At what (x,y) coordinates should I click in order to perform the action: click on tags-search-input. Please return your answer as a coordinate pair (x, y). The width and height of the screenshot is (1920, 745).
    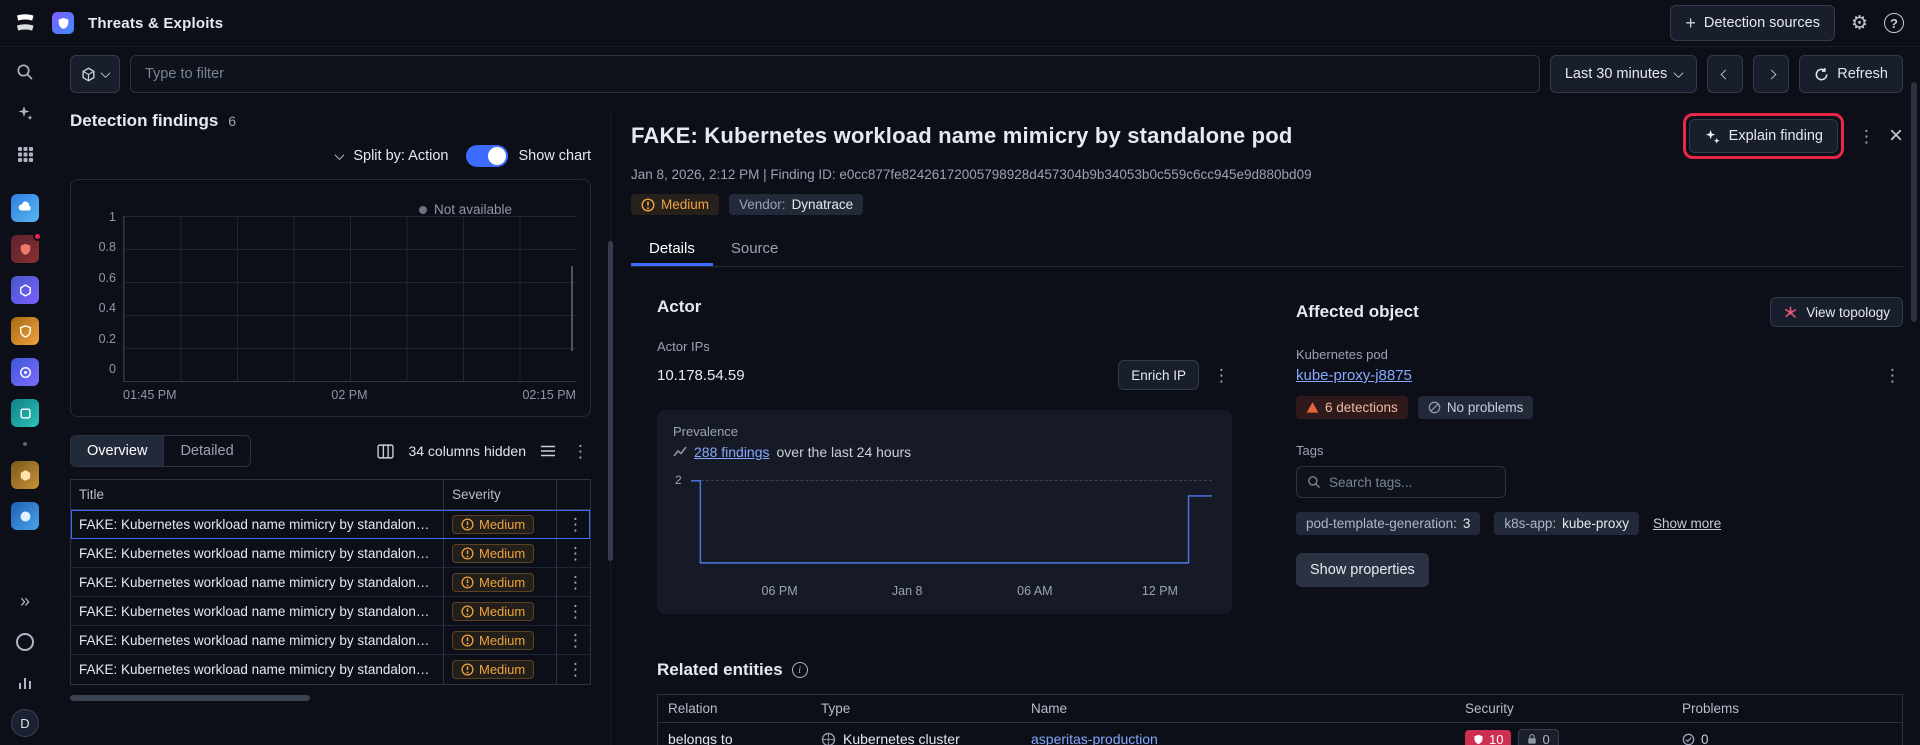
    Looking at the image, I should click on (1412, 482).